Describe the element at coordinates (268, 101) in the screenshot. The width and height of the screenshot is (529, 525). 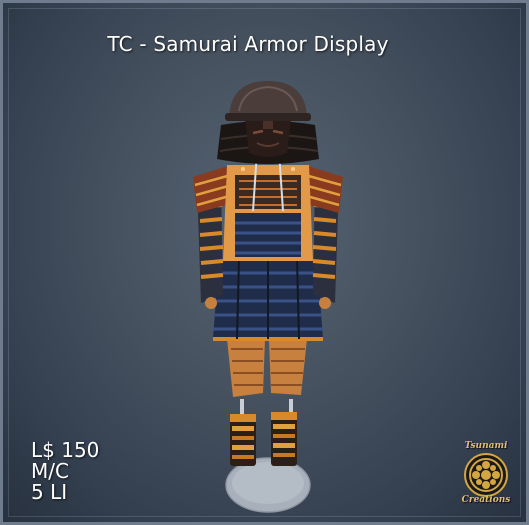
I see `helmet-bowl` at that location.